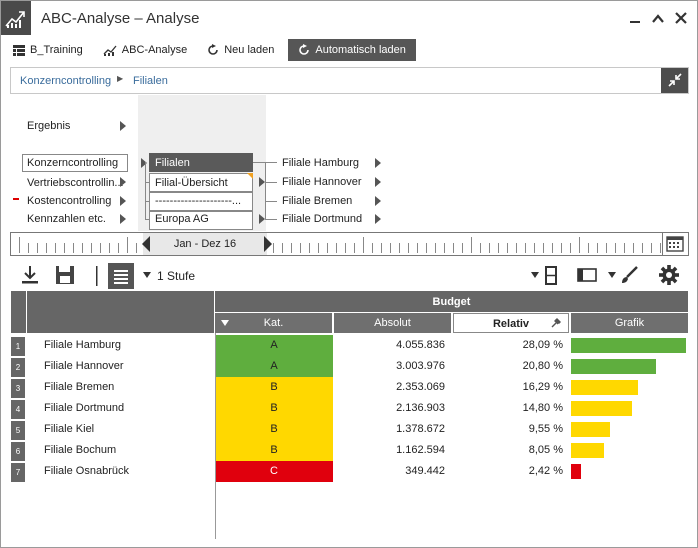 The image size is (698, 548). Describe the element at coordinates (542, 387) in the screenshot. I see `relativ-cell: 16,29 %` at that location.